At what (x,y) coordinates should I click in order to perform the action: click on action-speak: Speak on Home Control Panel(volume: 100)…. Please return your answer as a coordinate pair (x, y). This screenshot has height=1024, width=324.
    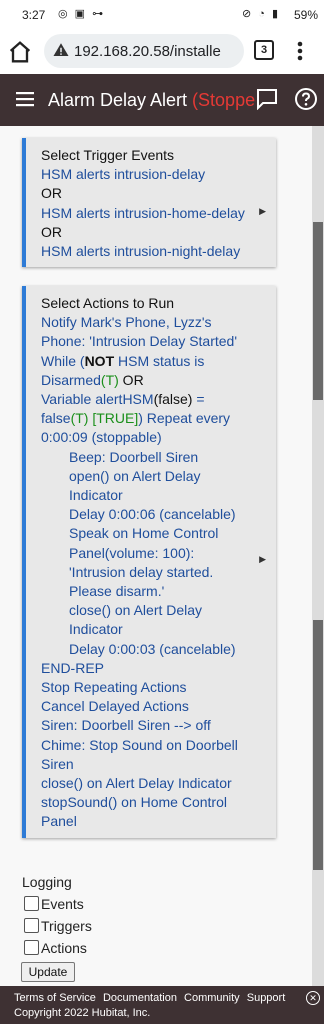
    Looking at the image, I should click on (144, 562).